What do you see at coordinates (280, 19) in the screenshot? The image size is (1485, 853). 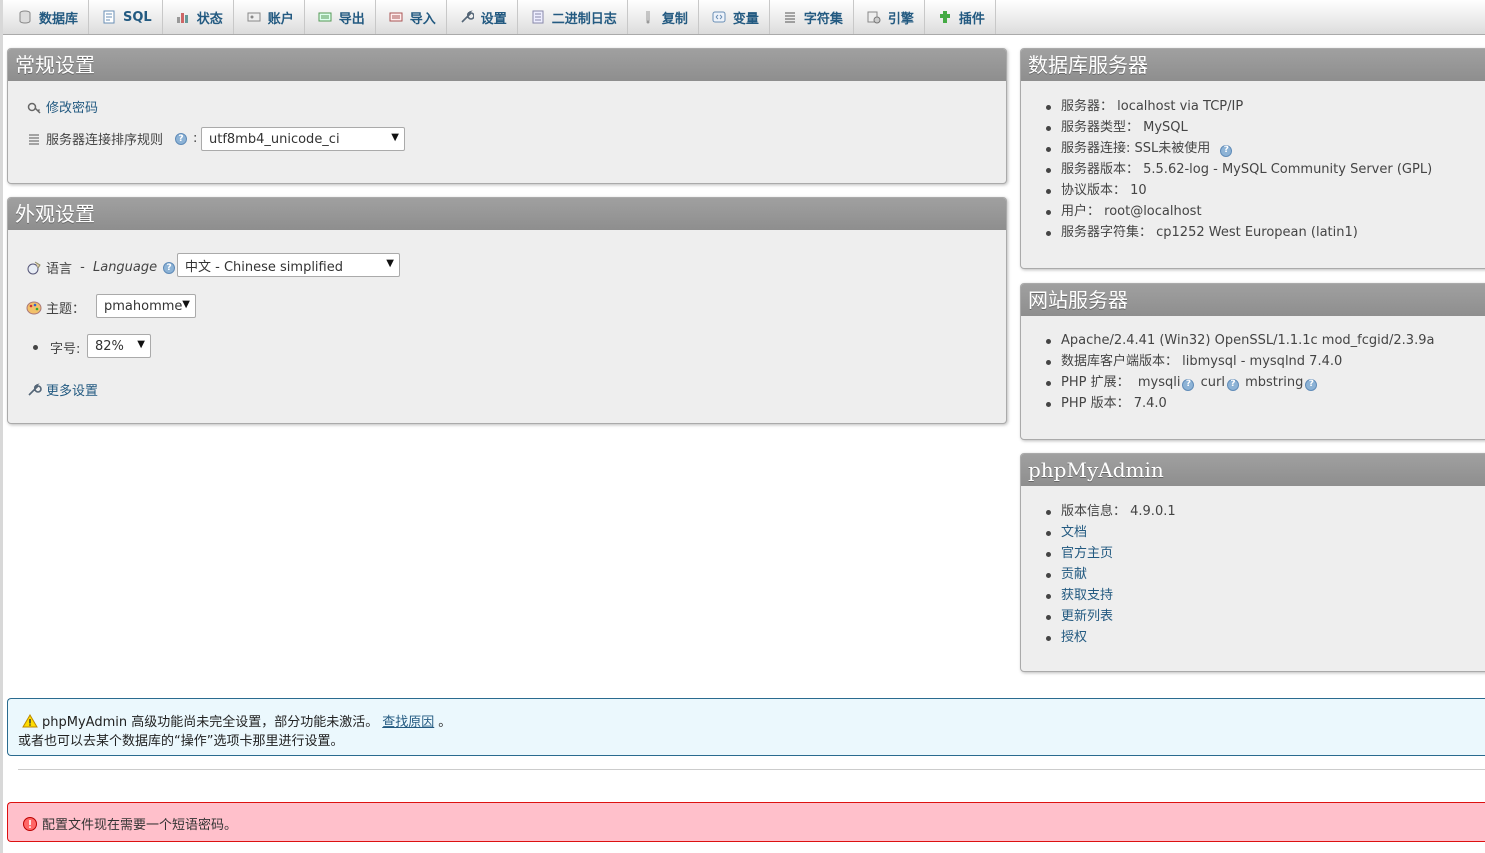 I see `tab-label: 账户` at bounding box center [280, 19].